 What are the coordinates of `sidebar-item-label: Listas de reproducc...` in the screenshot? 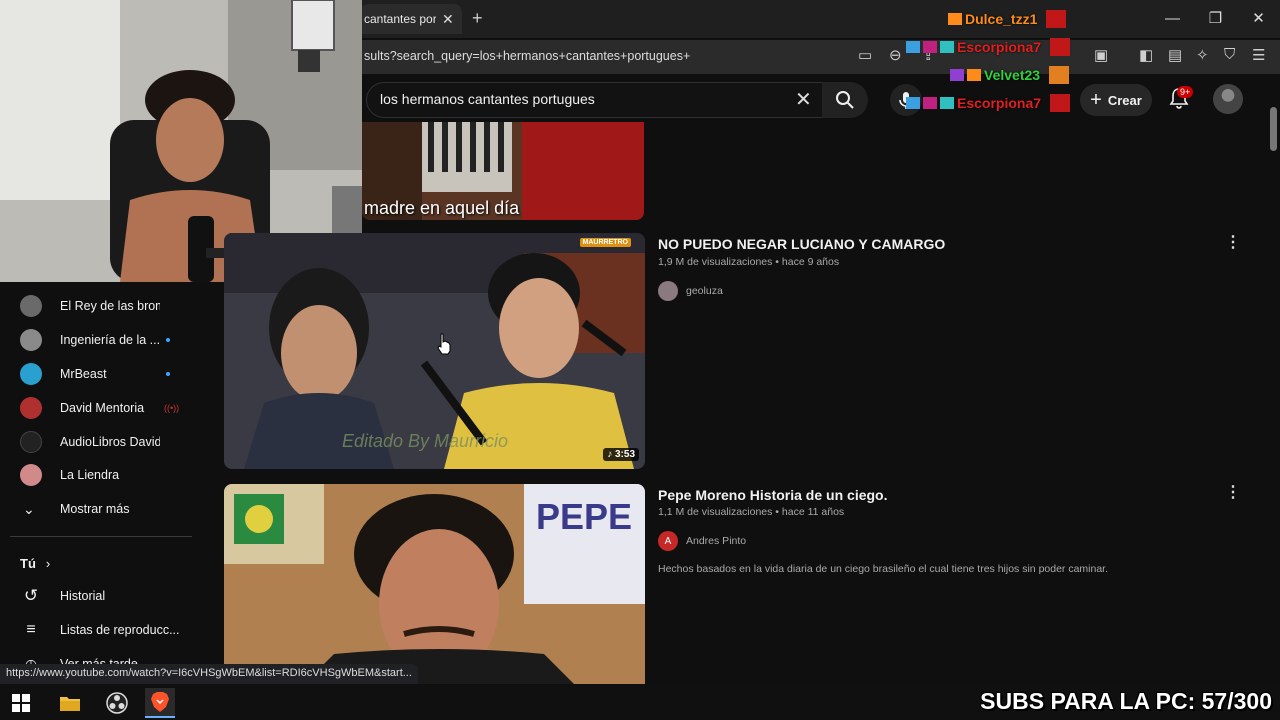 It's located at (120, 630).